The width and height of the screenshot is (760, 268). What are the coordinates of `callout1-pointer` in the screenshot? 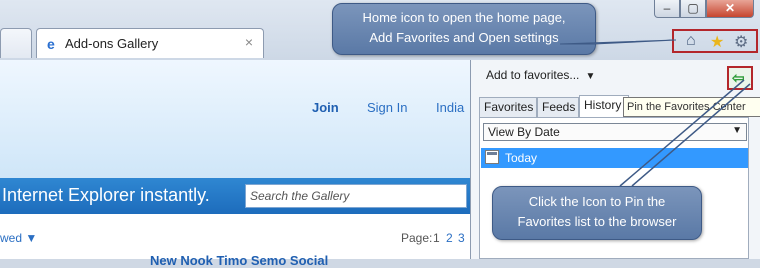 It's located at (618, 42).